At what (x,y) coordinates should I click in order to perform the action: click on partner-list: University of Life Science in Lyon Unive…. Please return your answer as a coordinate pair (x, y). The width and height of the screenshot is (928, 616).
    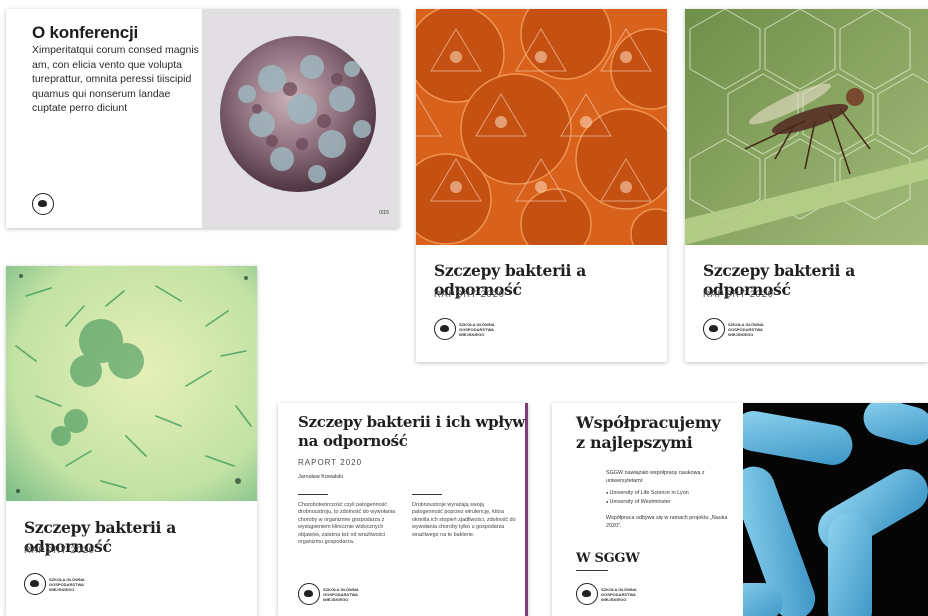
    Looking at the image, I should click on (672, 498).